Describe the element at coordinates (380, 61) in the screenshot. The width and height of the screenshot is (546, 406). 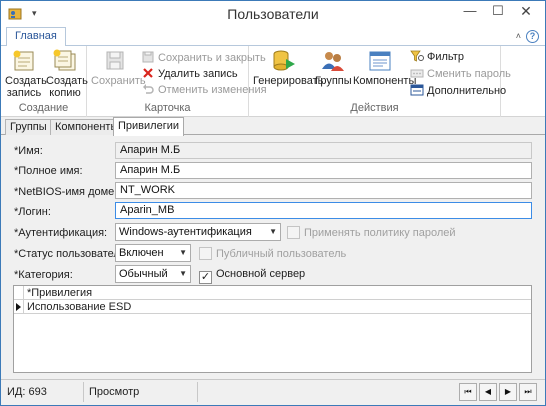
I see `components-icon` at that location.